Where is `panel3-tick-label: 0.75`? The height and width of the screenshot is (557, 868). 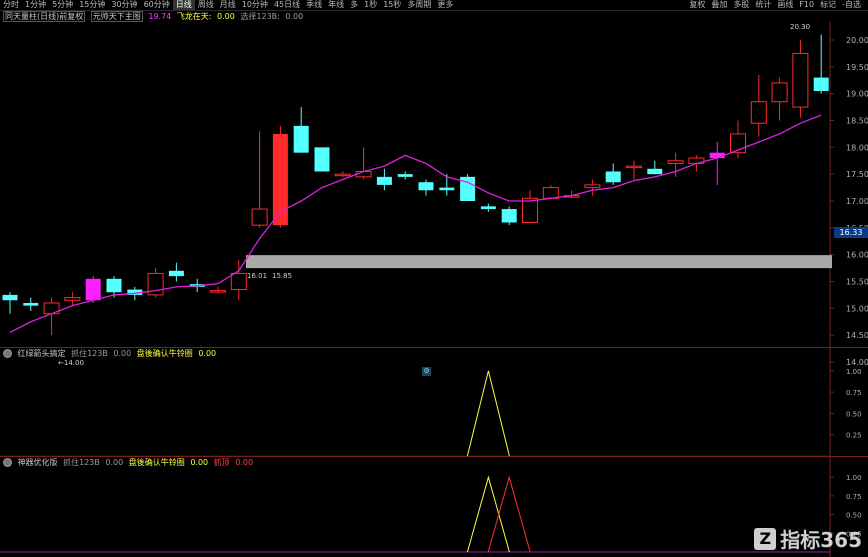 panel3-tick-label: 0.75 is located at coordinates (854, 497).